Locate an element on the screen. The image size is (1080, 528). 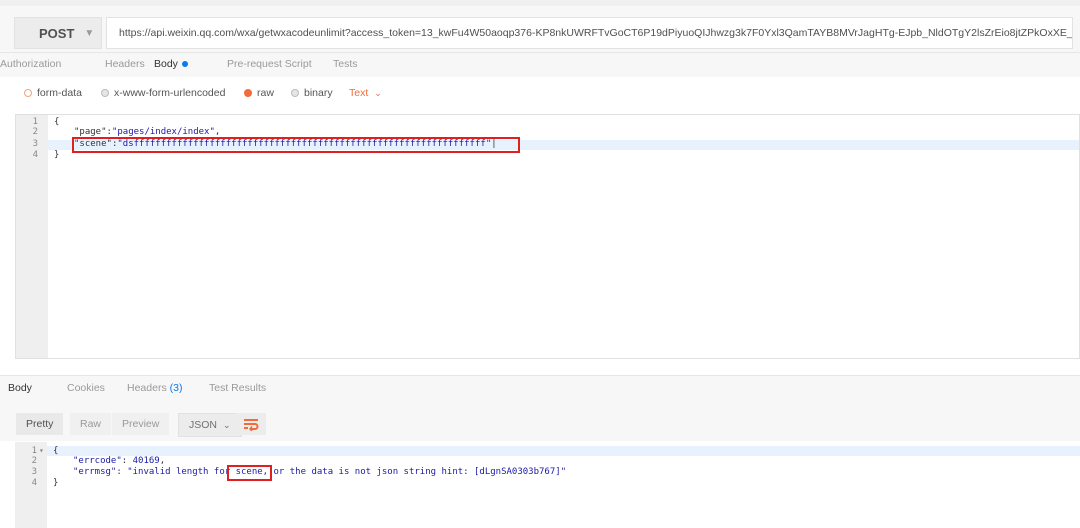
json-key: "page" is located at coordinates (90, 132).